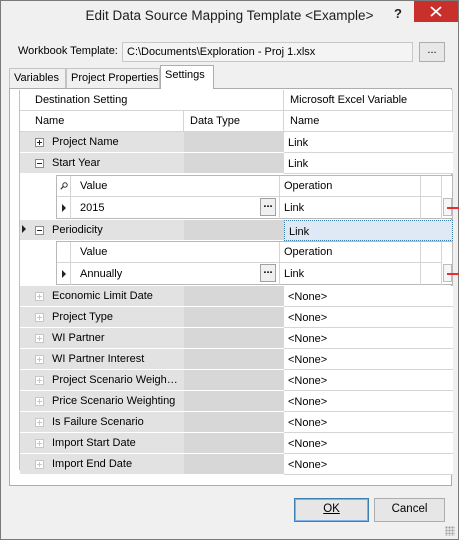 This screenshot has height=540, width=459. What do you see at coordinates (398, 14) in the screenshot?
I see `help-button: ?` at bounding box center [398, 14].